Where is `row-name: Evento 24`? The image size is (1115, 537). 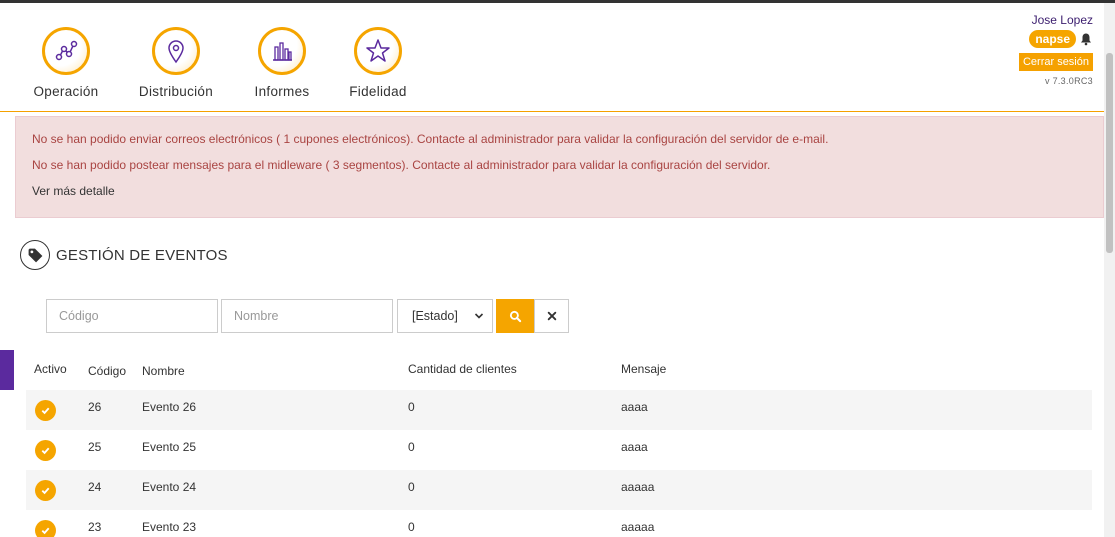
row-name: Evento 24 is located at coordinates (169, 487).